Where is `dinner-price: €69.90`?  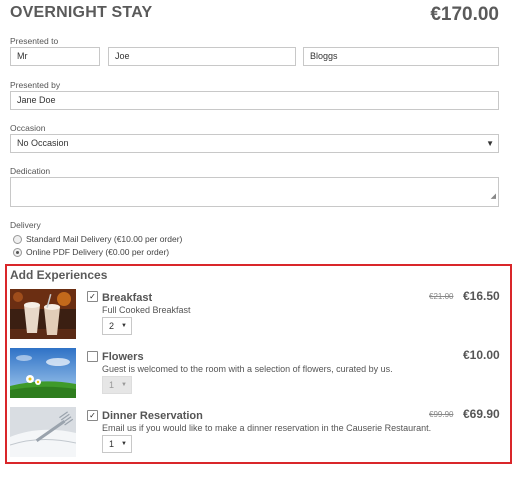
dinner-price: €69.90 is located at coordinates (481, 414).